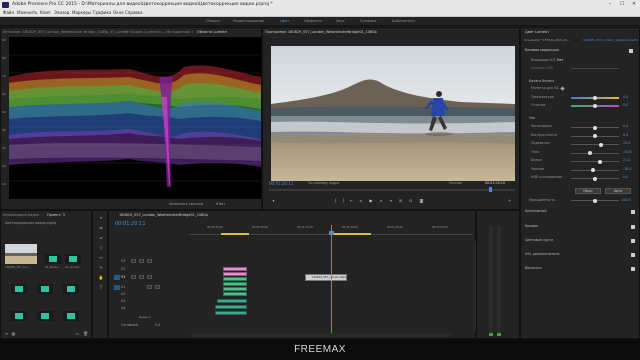 This screenshot has height=360, width=640. What do you see at coordinates (581, 268) in the screenshot?
I see `section-vignette: Виньетка` at bounding box center [581, 268].